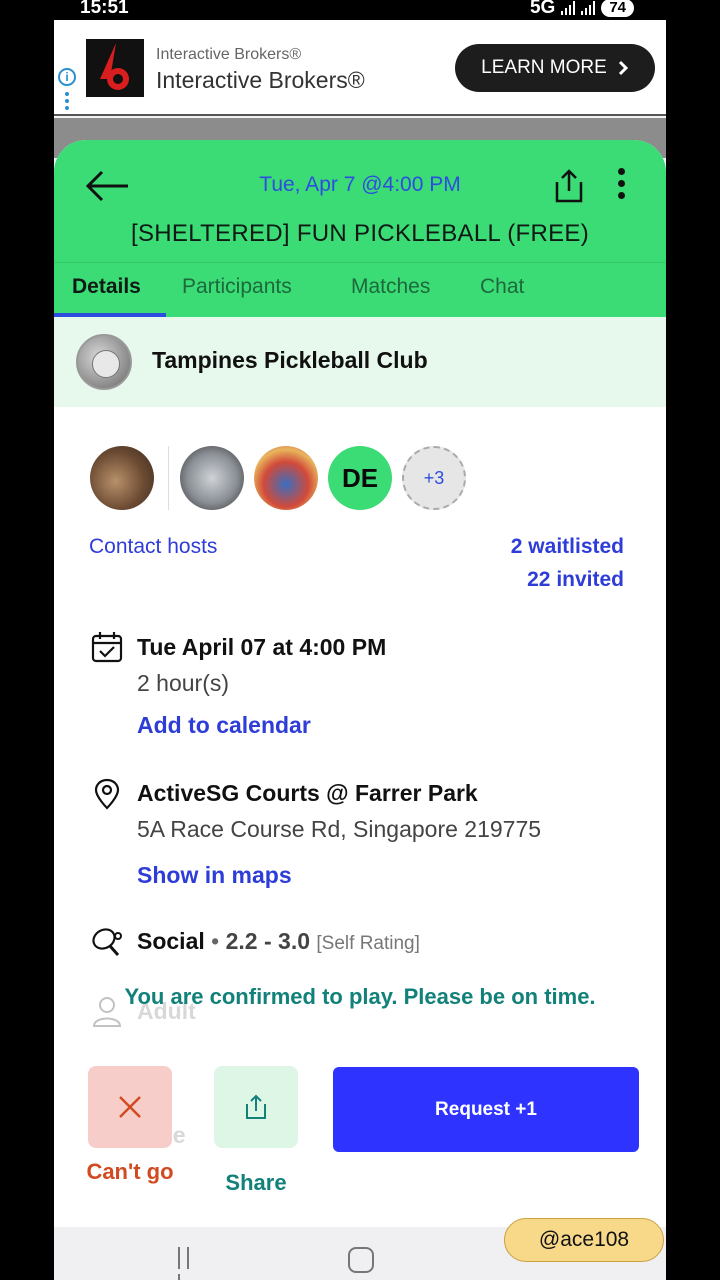 The height and width of the screenshot is (1280, 720). I want to click on info-icon: i, so click(67, 77).